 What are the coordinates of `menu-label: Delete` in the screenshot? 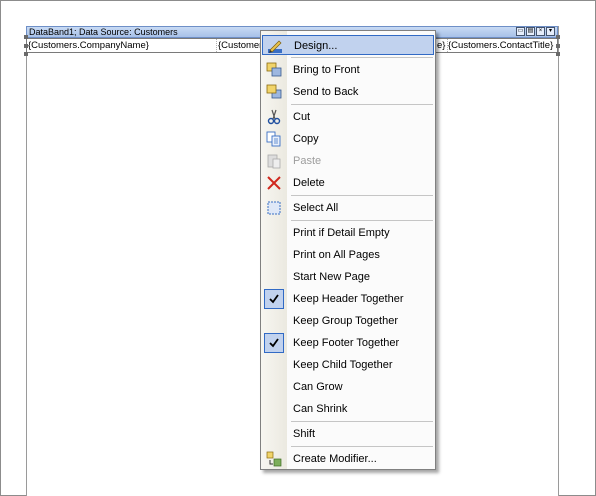 It's located at (309, 183).